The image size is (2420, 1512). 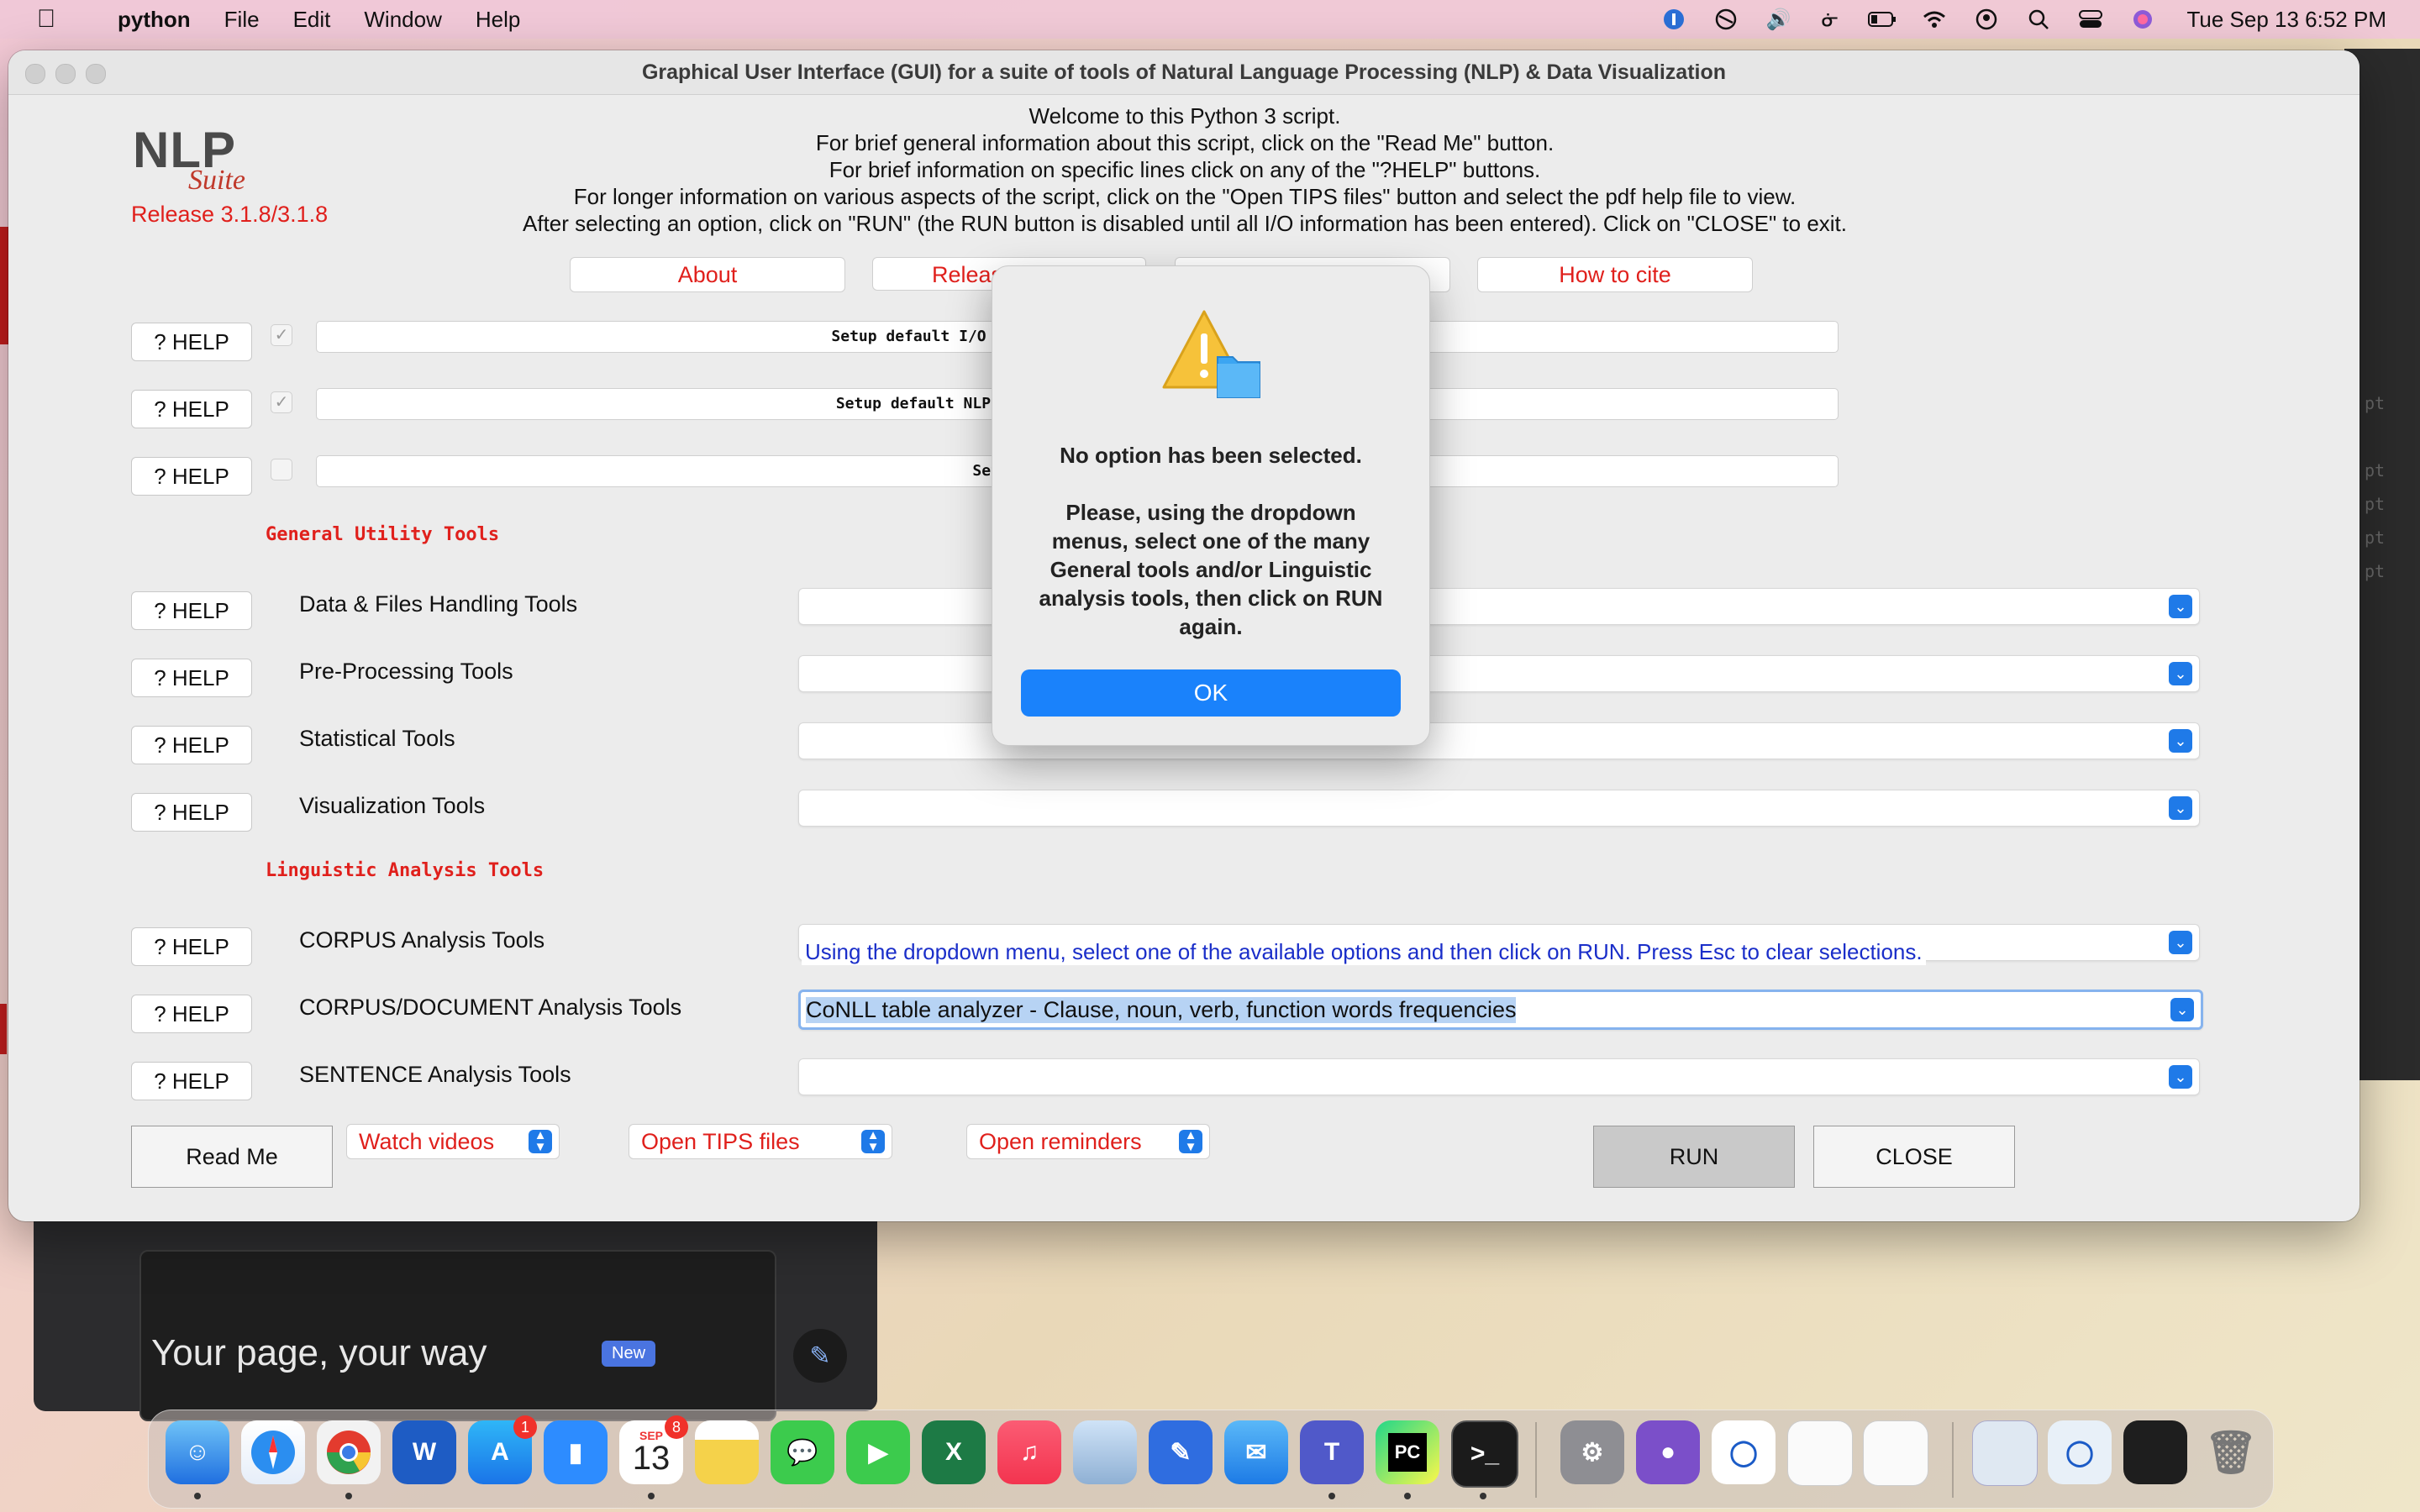 I want to click on mail-icon: ✉, so click(x=1256, y=1452).